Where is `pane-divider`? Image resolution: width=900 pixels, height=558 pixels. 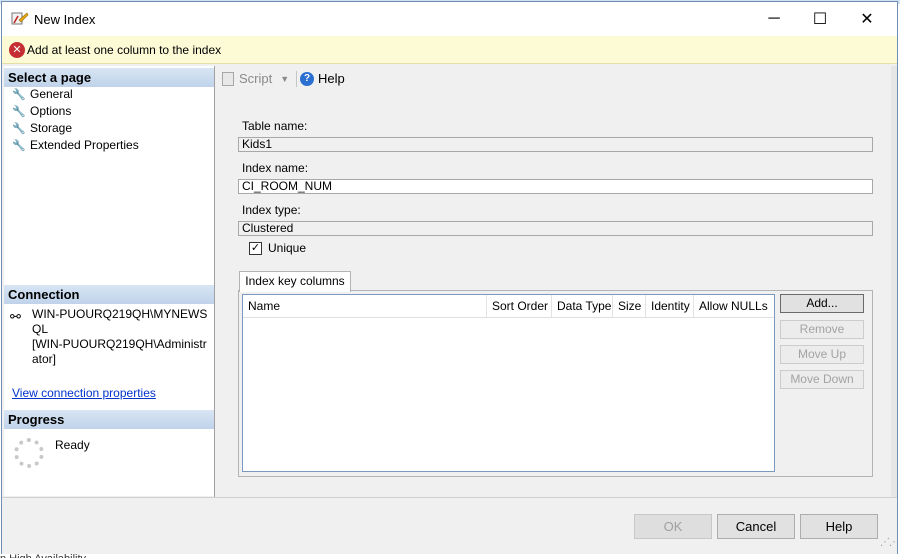
pane-divider is located at coordinates (214, 281).